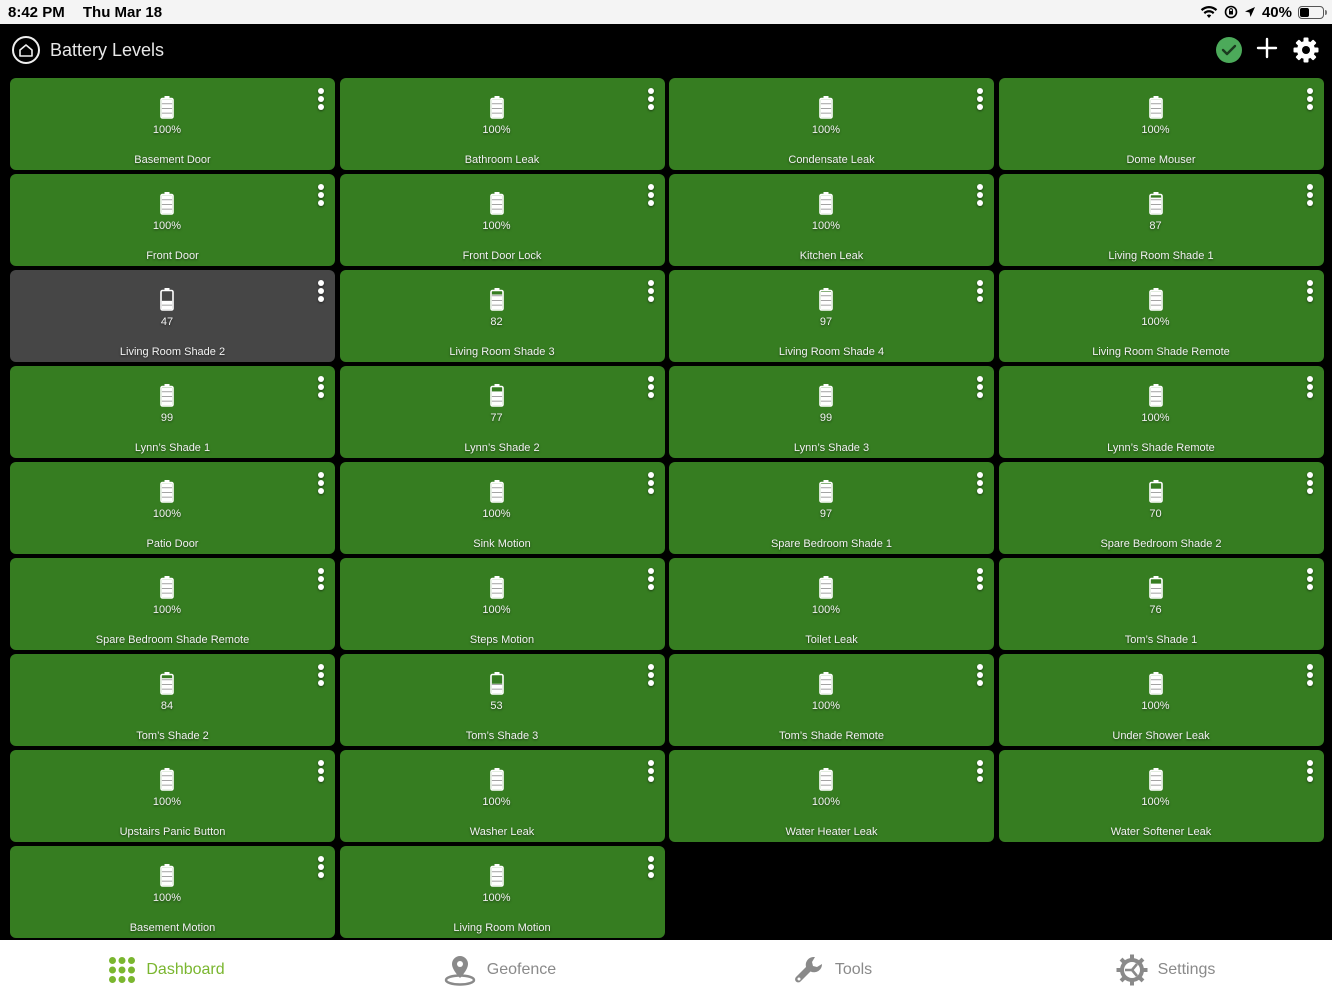  I want to click on check-circle-icon, so click(1229, 50).